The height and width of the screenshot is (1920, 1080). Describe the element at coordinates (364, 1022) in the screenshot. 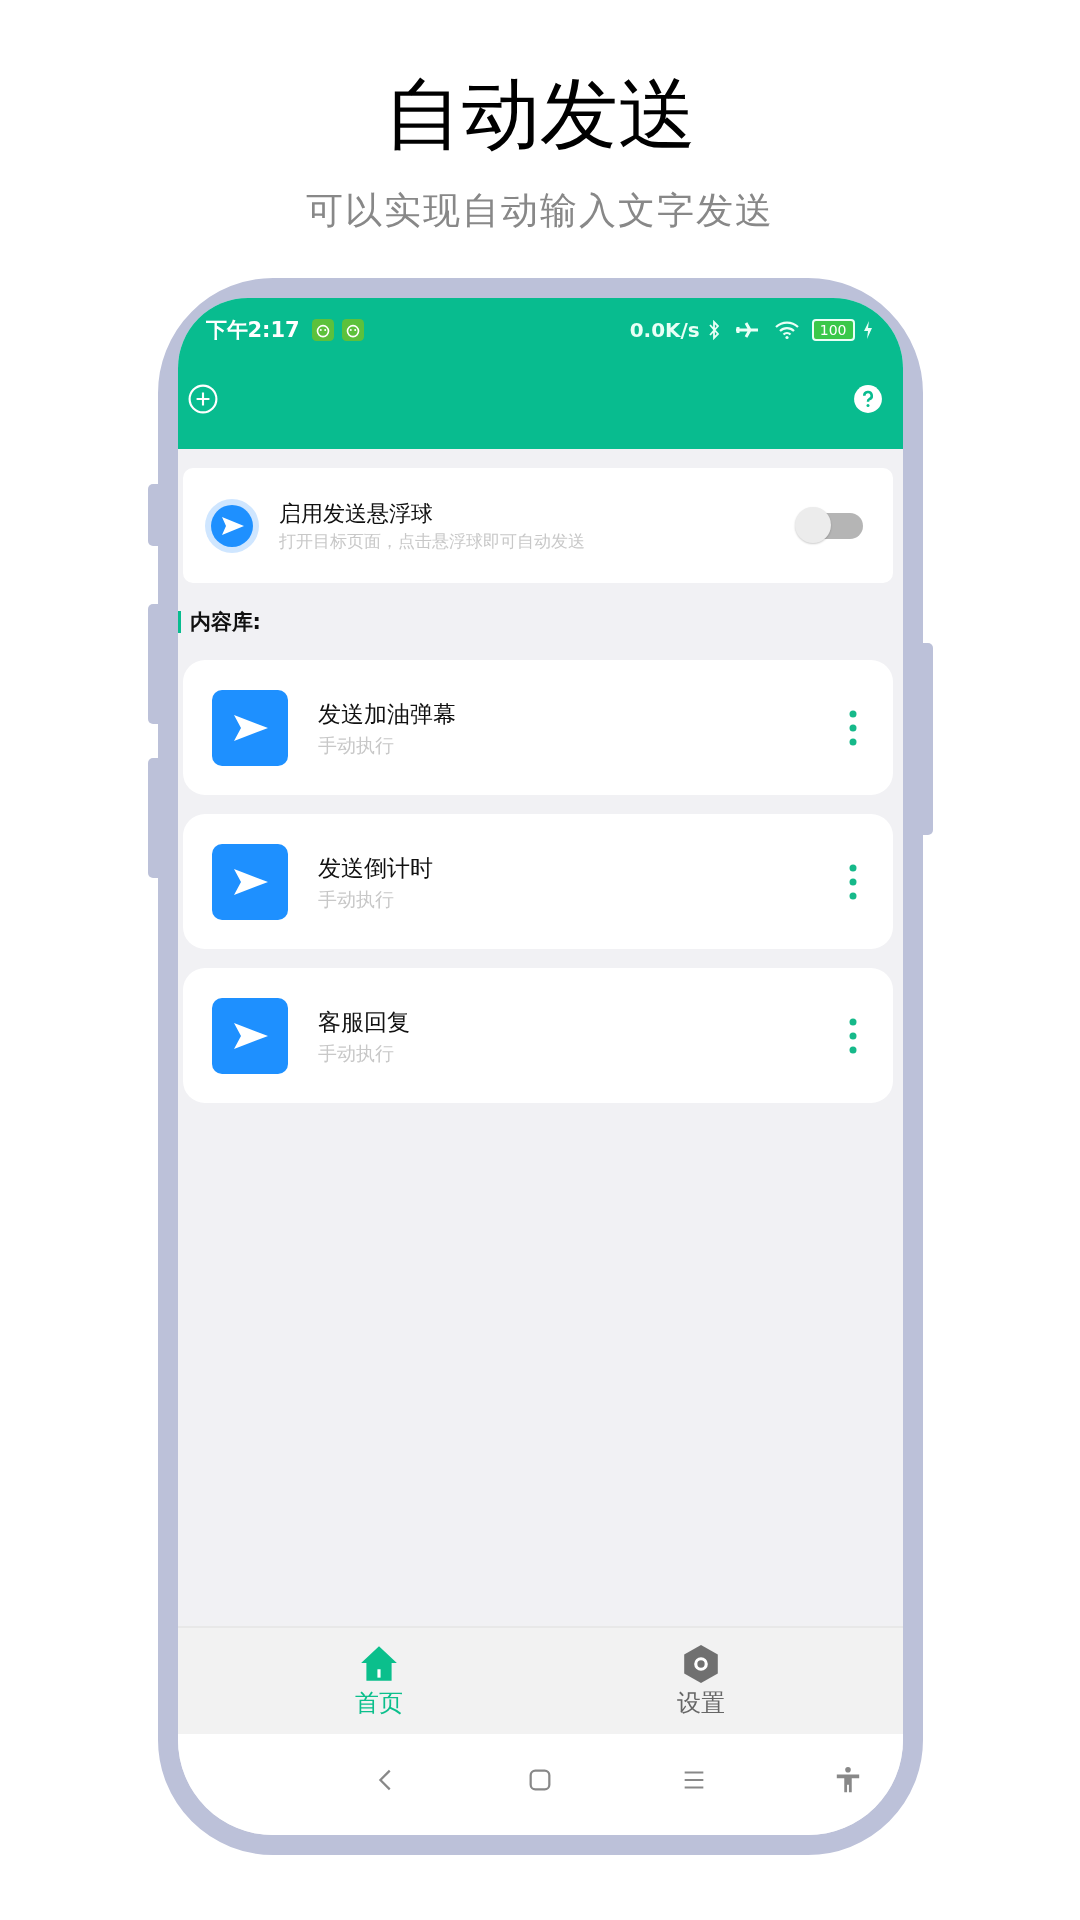

I see `item-title: 客服回复` at that location.